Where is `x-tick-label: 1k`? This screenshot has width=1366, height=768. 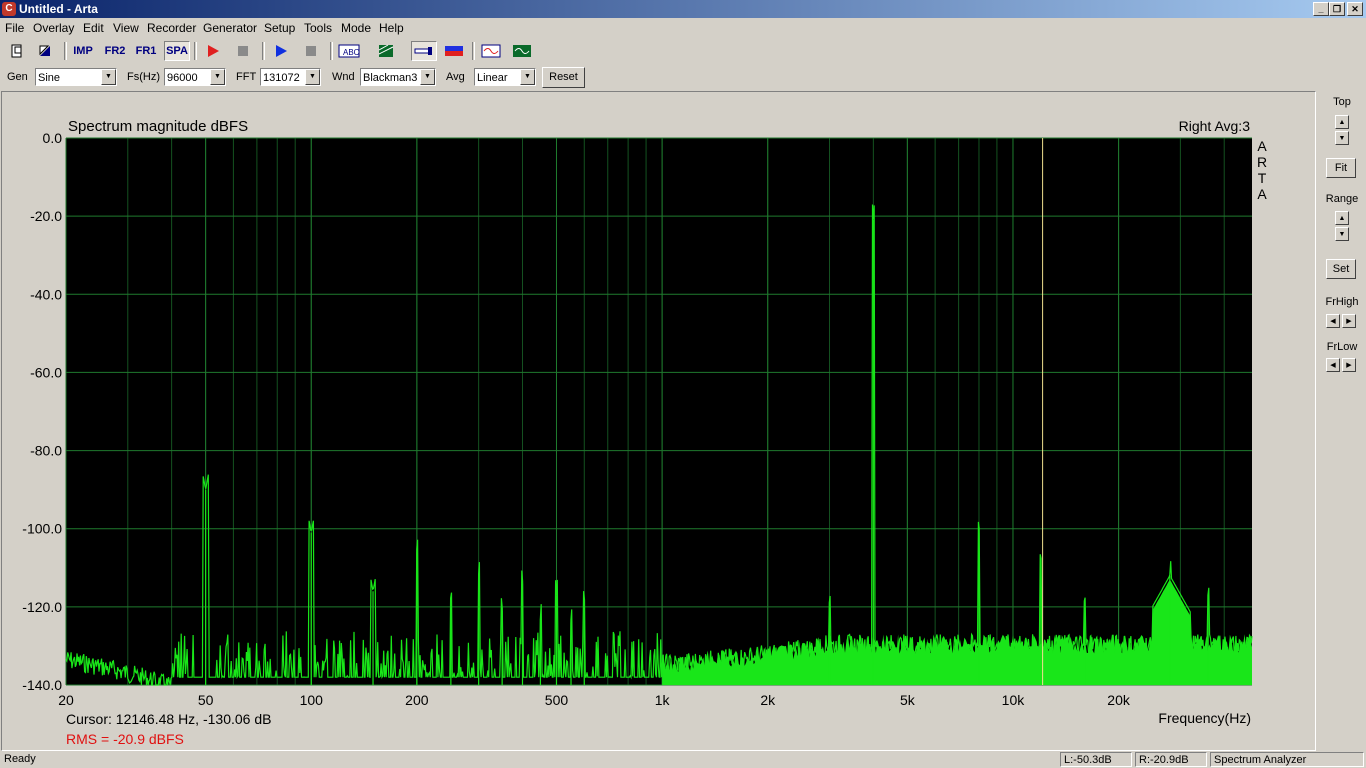 x-tick-label: 1k is located at coordinates (663, 700).